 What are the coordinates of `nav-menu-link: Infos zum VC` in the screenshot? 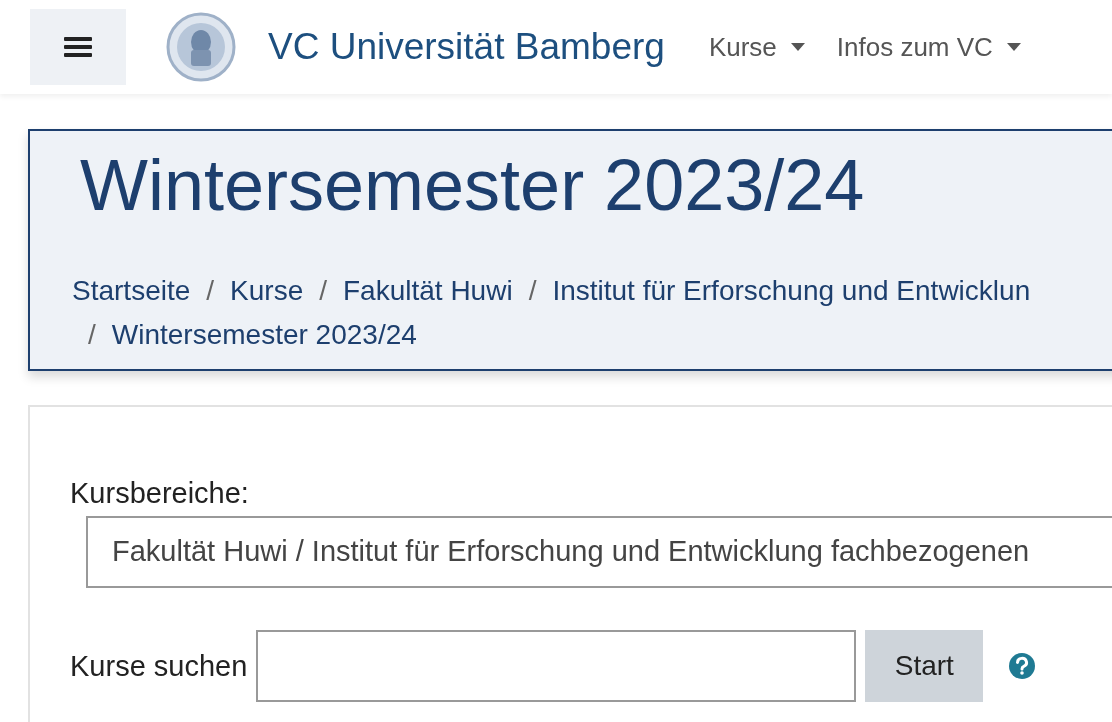 It's located at (928, 47).